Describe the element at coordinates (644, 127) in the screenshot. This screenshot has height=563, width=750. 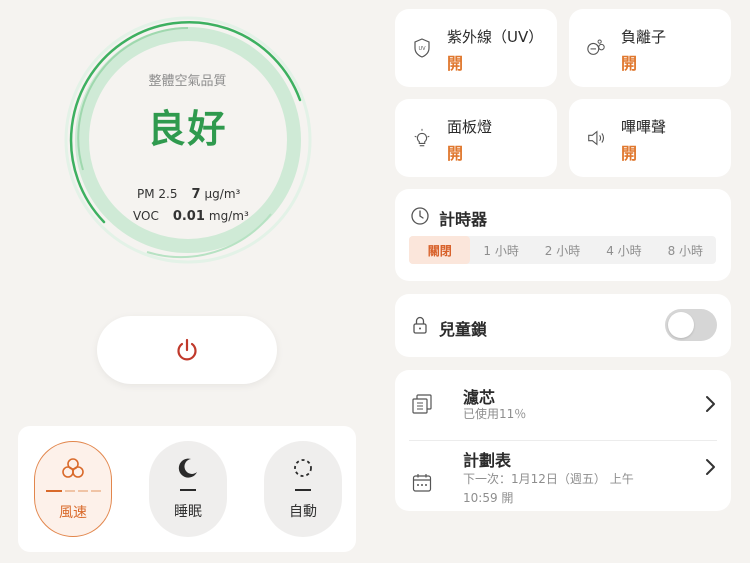
I see `beep-title: 嗶嗶聲` at that location.